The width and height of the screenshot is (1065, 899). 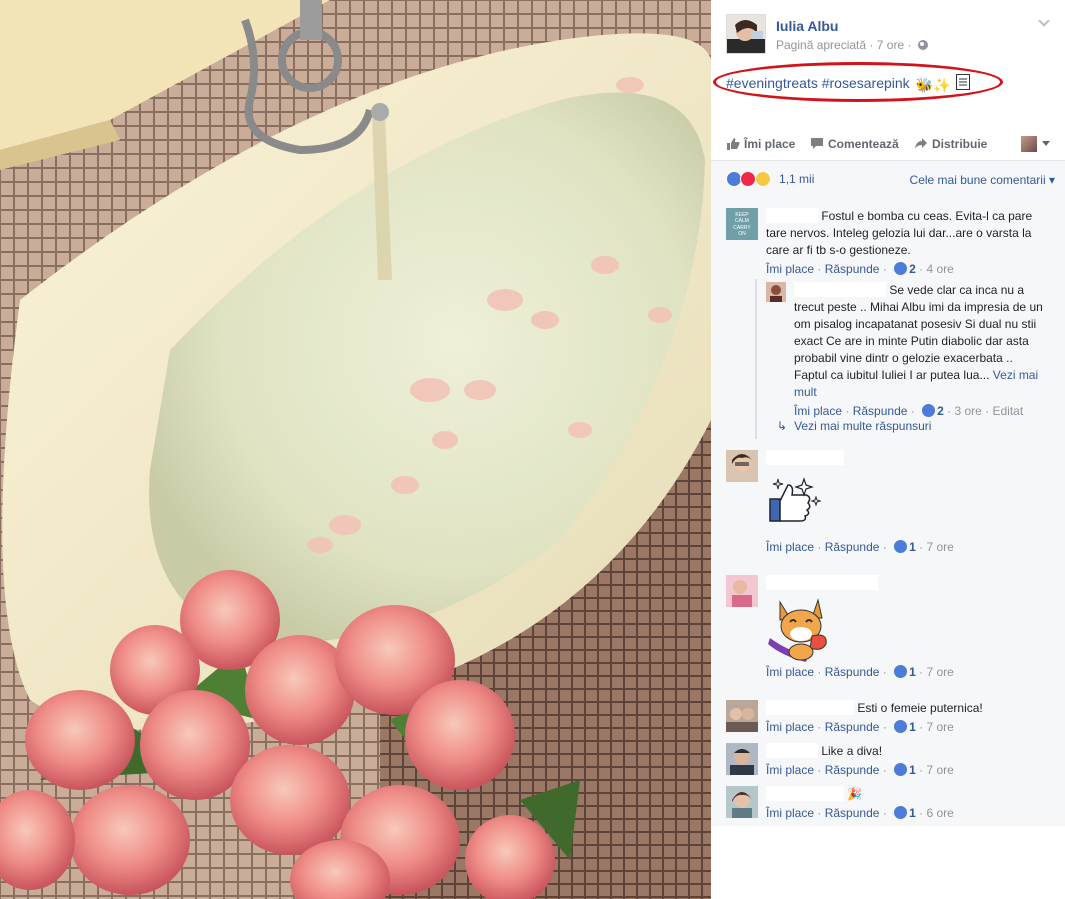 What do you see at coordinates (746, 34) in the screenshot?
I see `author-avatar` at bounding box center [746, 34].